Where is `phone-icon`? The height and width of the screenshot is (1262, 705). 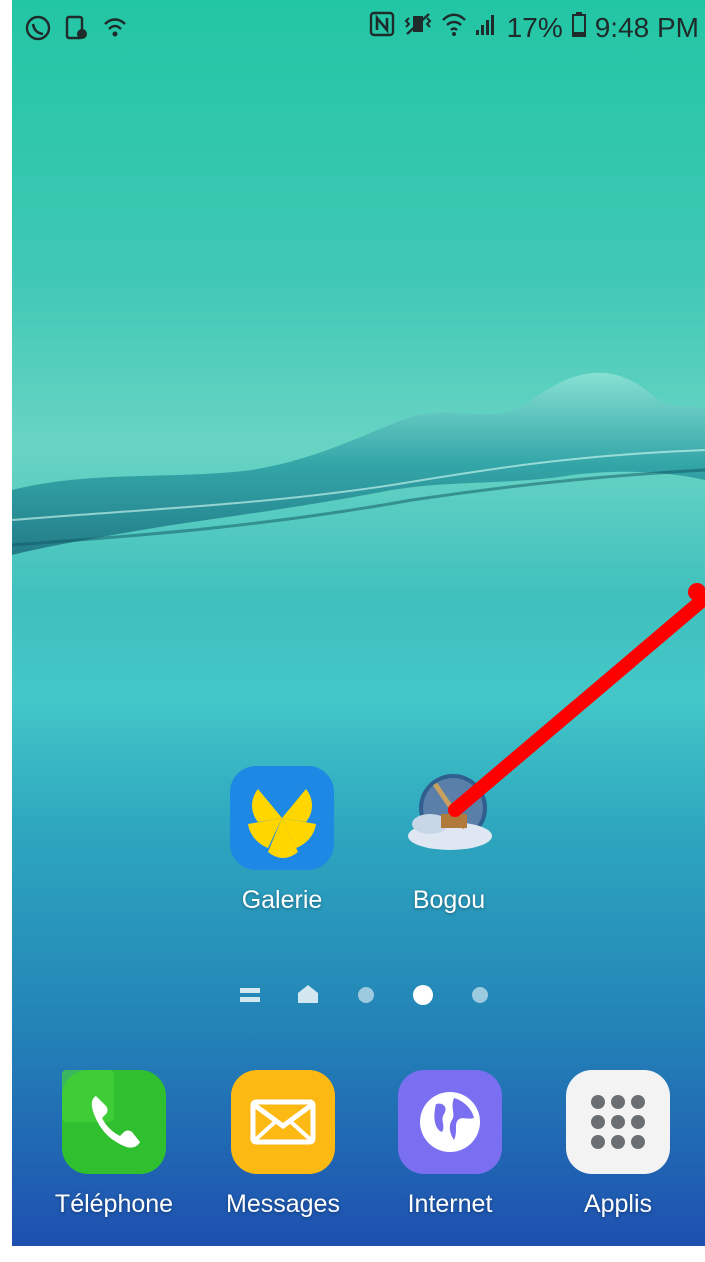
phone-icon is located at coordinates (114, 1122).